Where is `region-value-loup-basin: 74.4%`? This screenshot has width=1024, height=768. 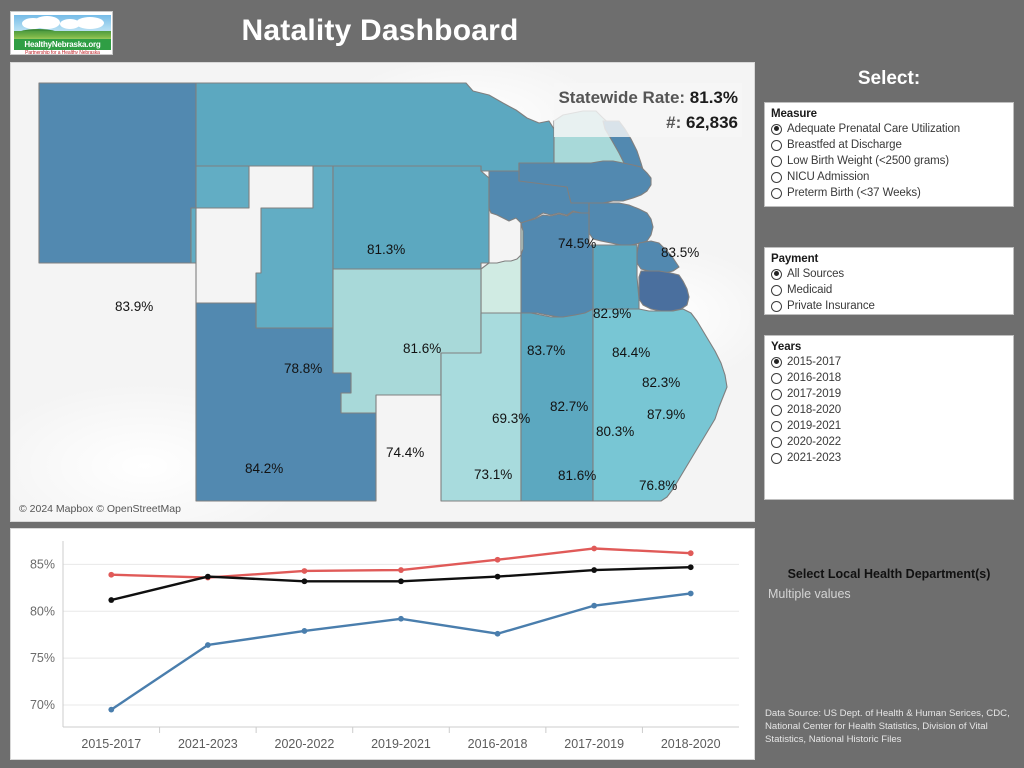
region-value-loup-basin: 74.4% is located at coordinates (405, 452).